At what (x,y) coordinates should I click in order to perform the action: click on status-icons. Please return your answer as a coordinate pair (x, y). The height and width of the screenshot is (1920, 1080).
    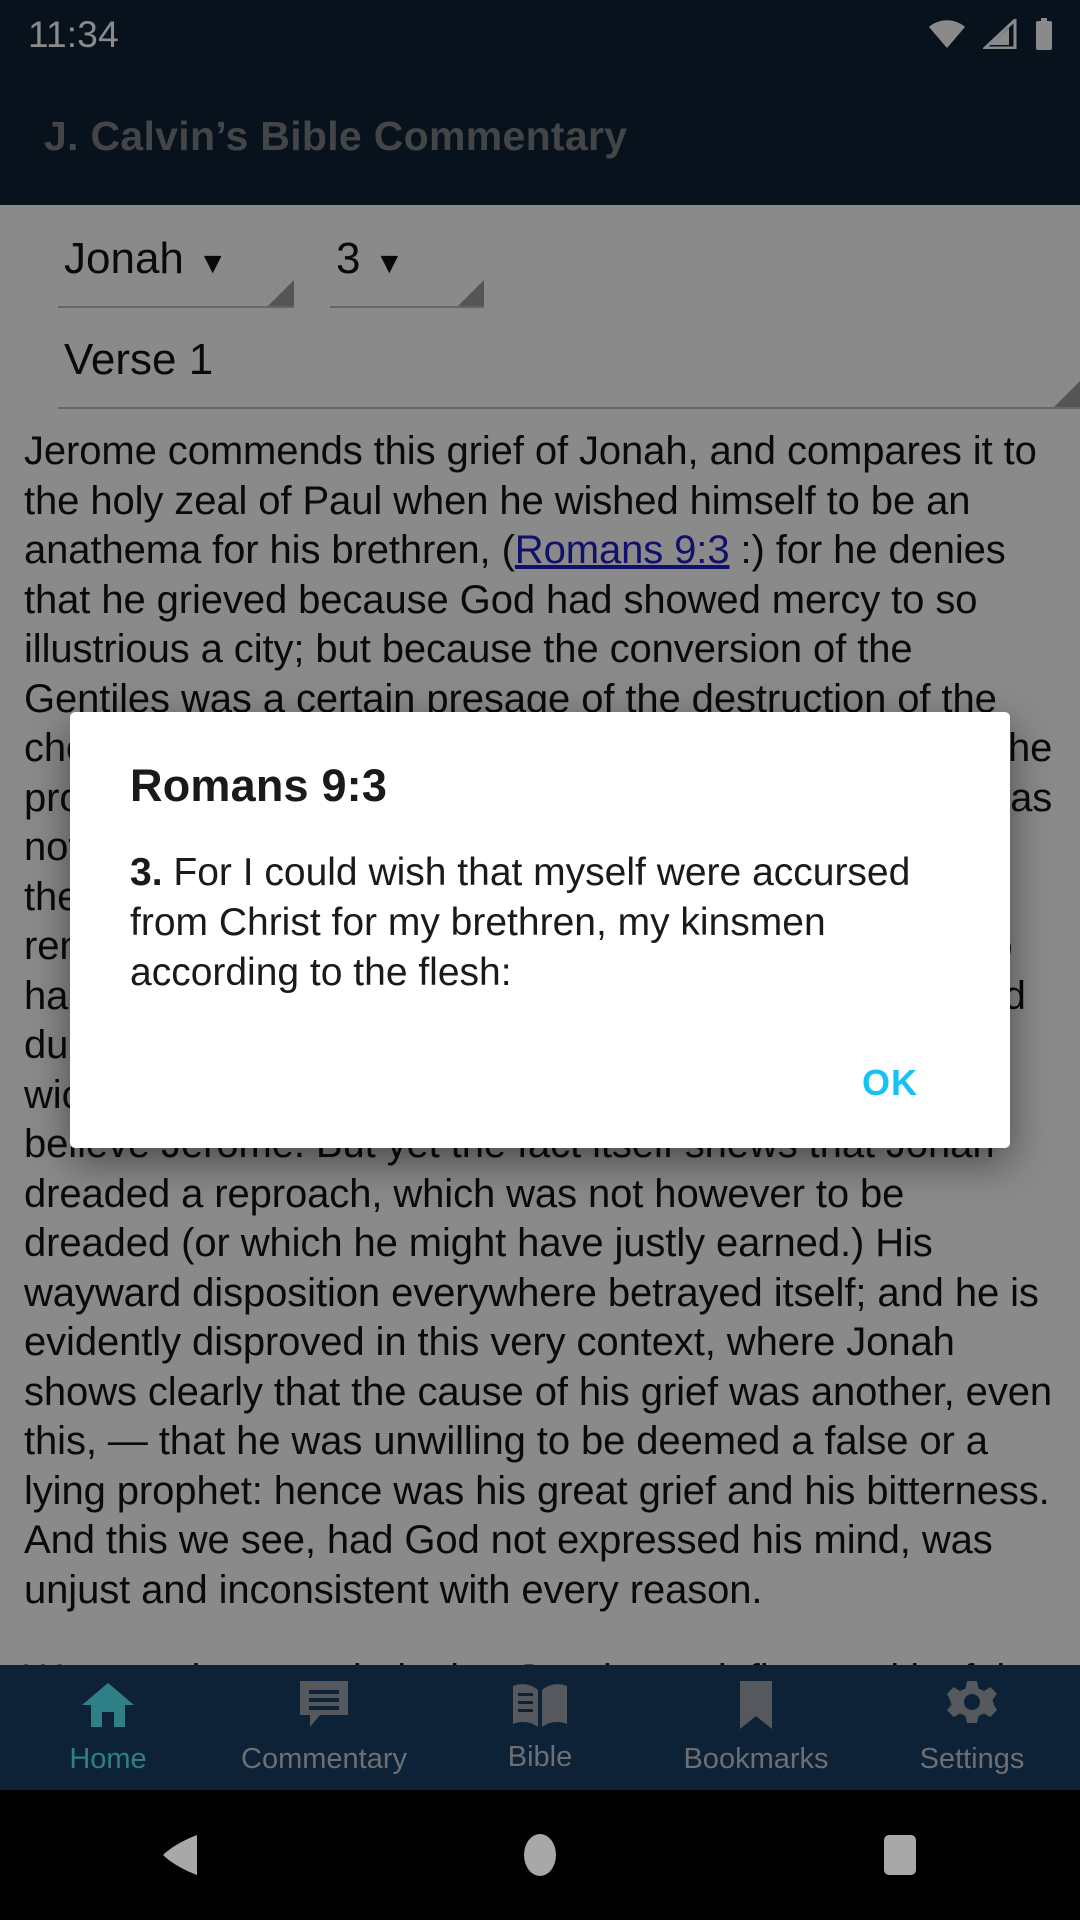
    Looking at the image, I should click on (991, 34).